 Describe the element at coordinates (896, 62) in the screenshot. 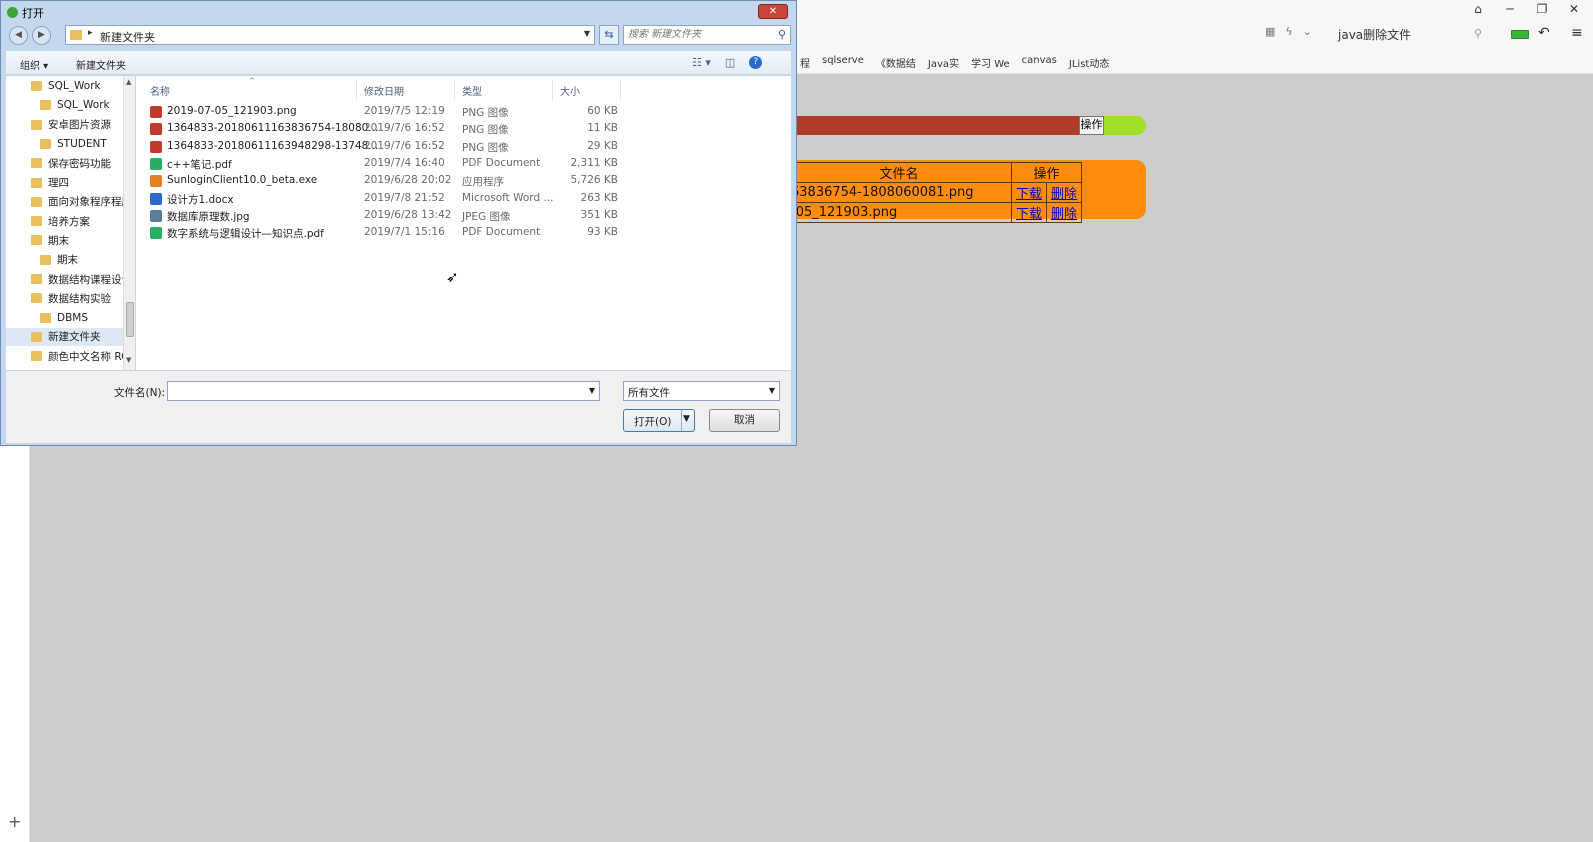

I see `bookmark-item: 《数据结` at that location.